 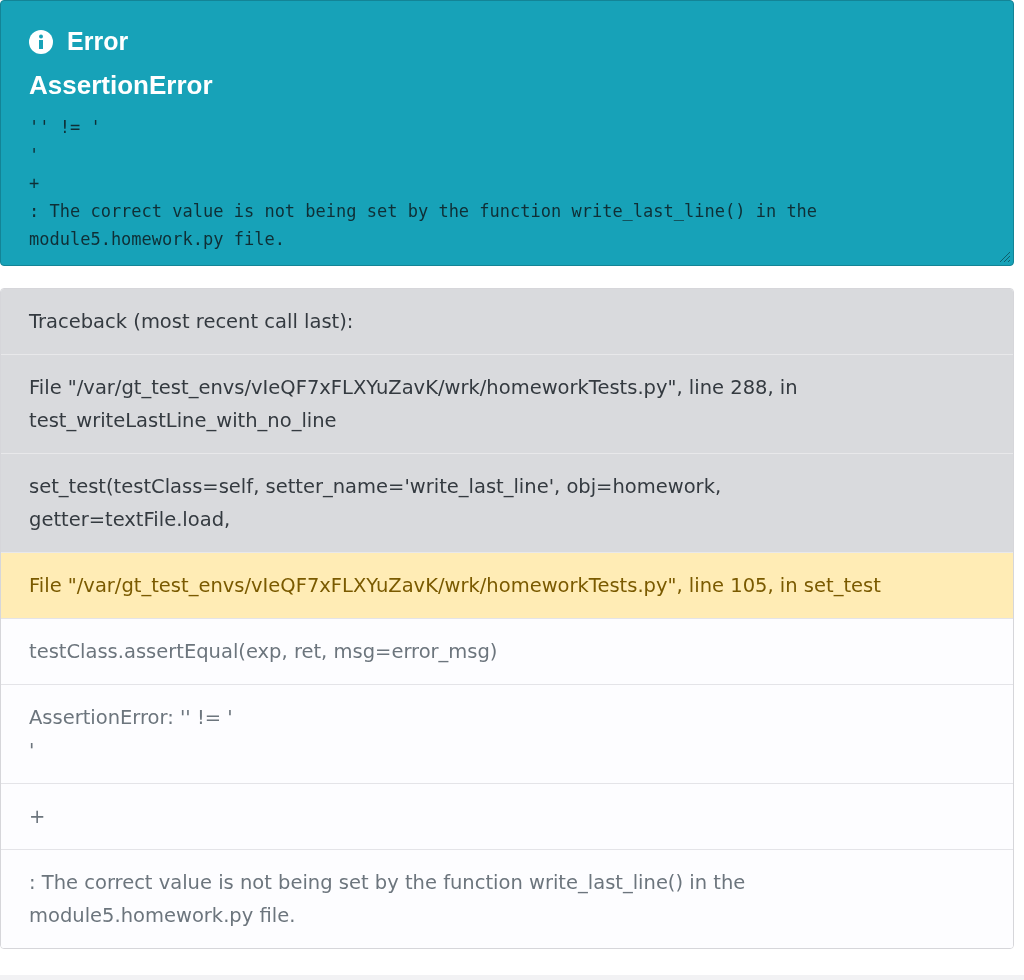 What do you see at coordinates (41, 41) in the screenshot?
I see `info-icon` at bounding box center [41, 41].